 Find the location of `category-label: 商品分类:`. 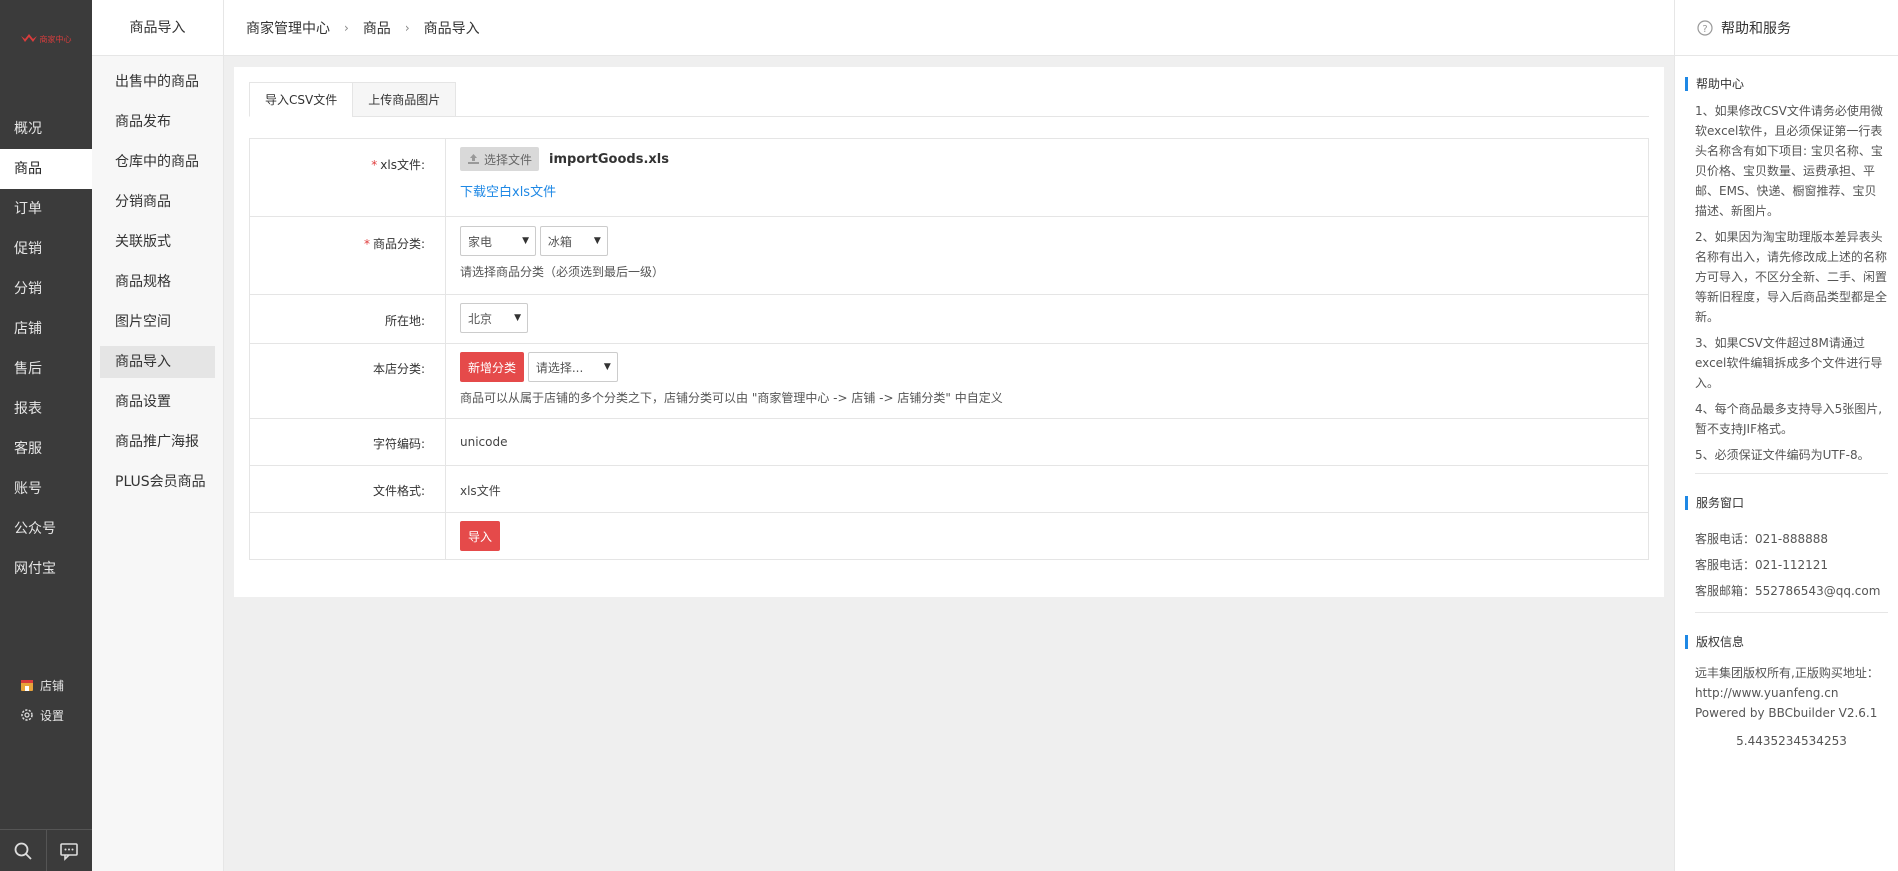

category-label: 商品分类: is located at coordinates (398, 244).